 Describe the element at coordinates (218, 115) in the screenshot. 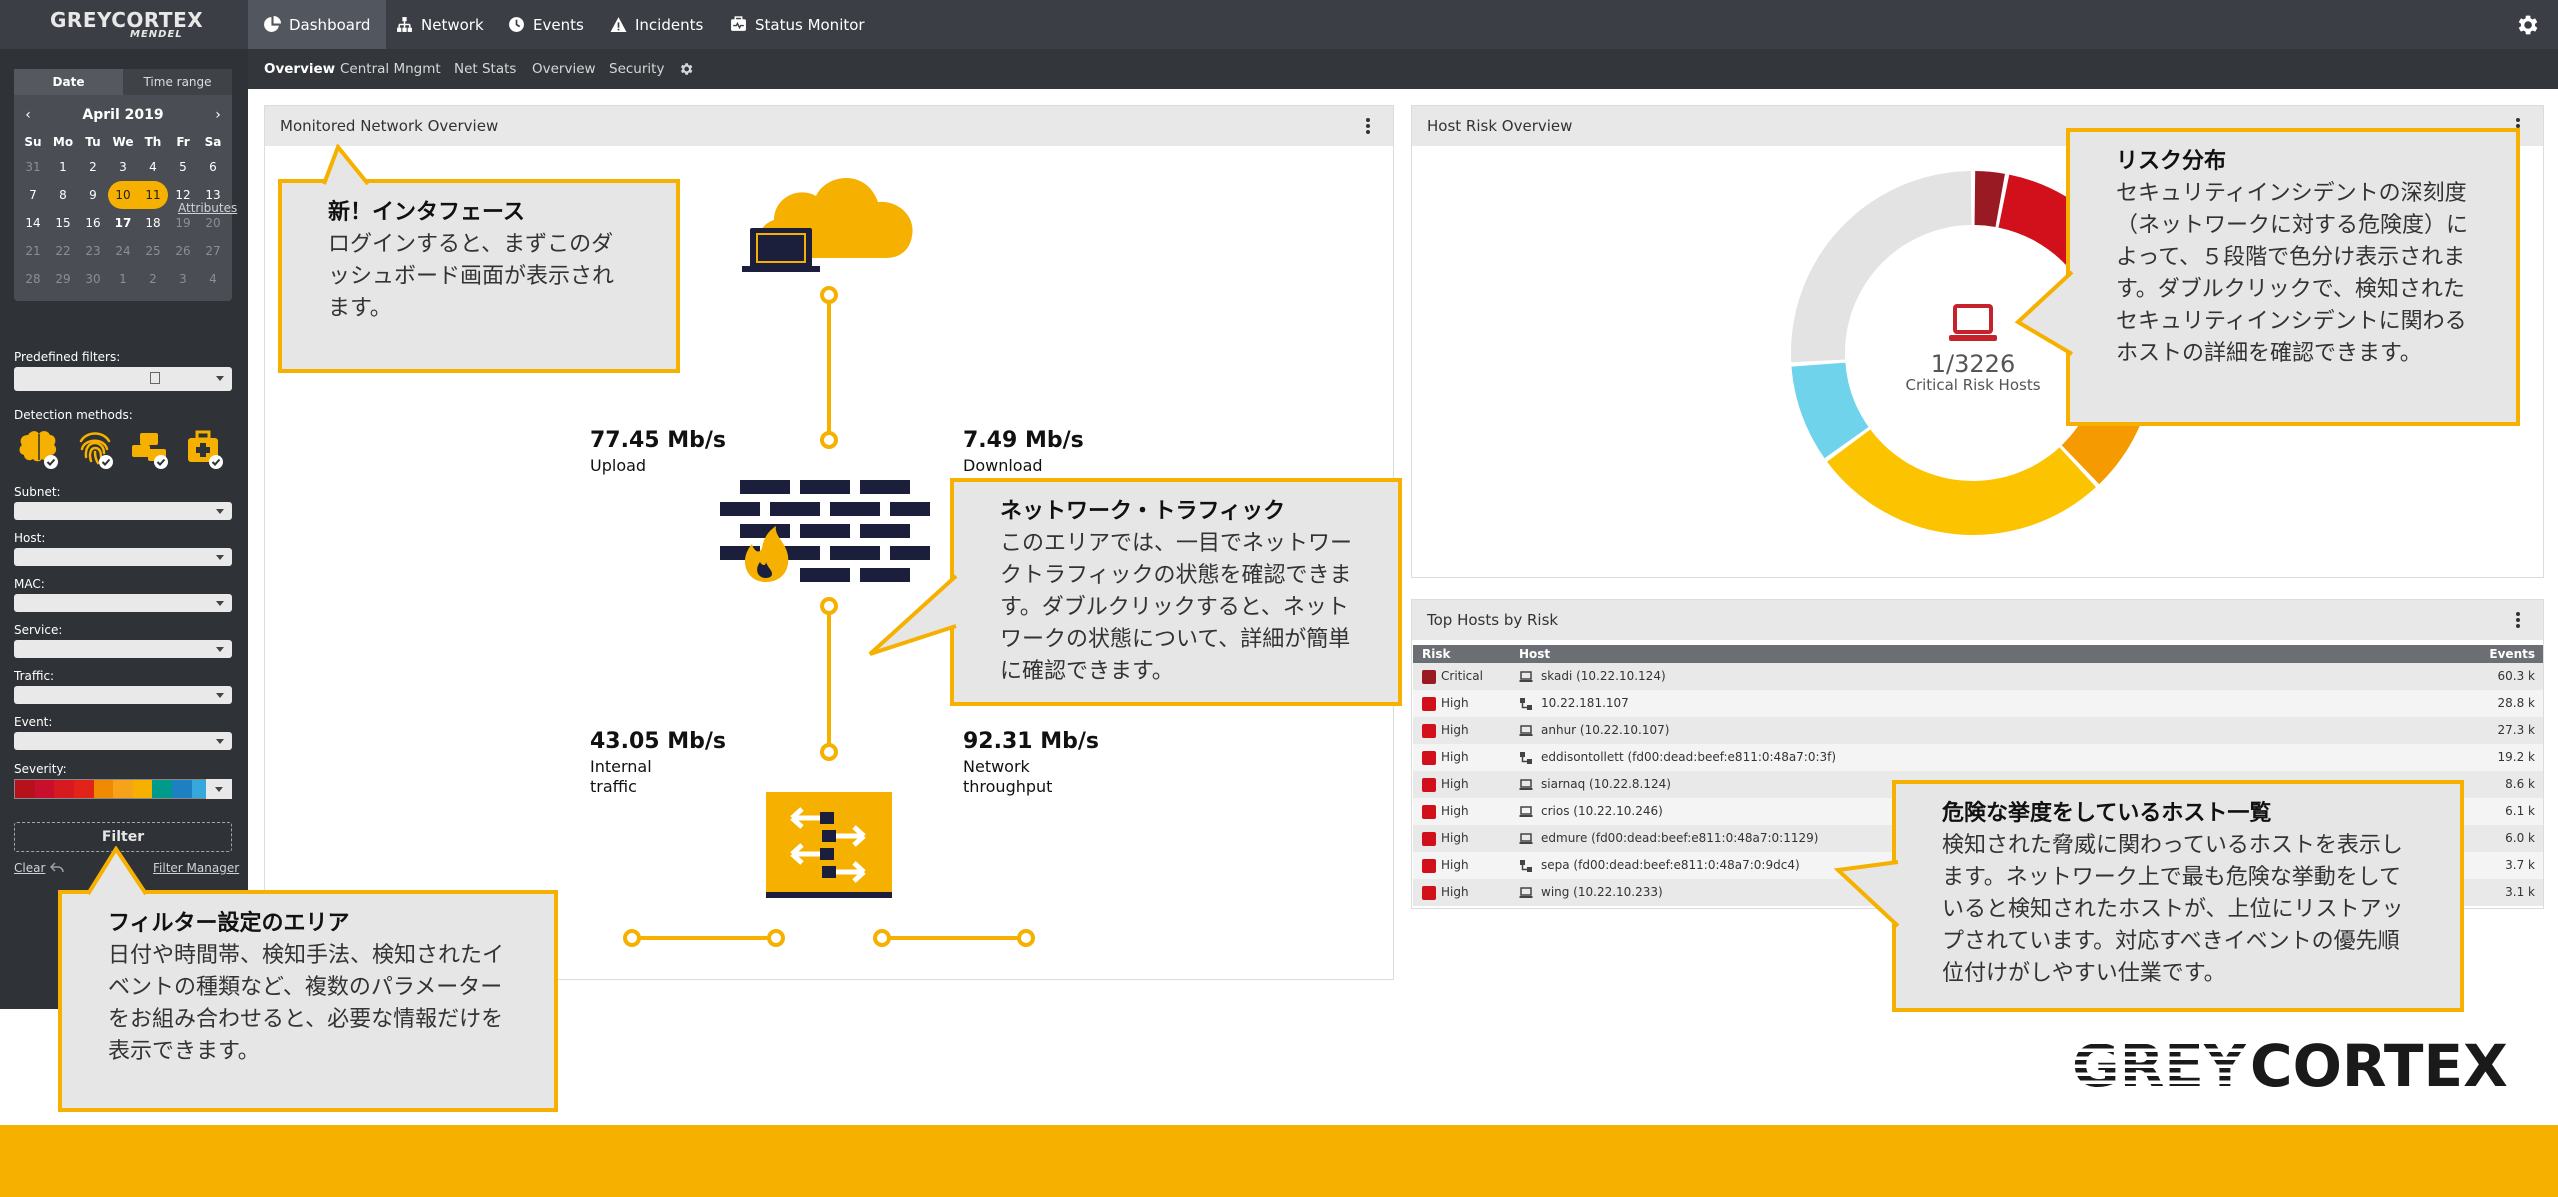

I see `calendar-next-button: ›` at that location.